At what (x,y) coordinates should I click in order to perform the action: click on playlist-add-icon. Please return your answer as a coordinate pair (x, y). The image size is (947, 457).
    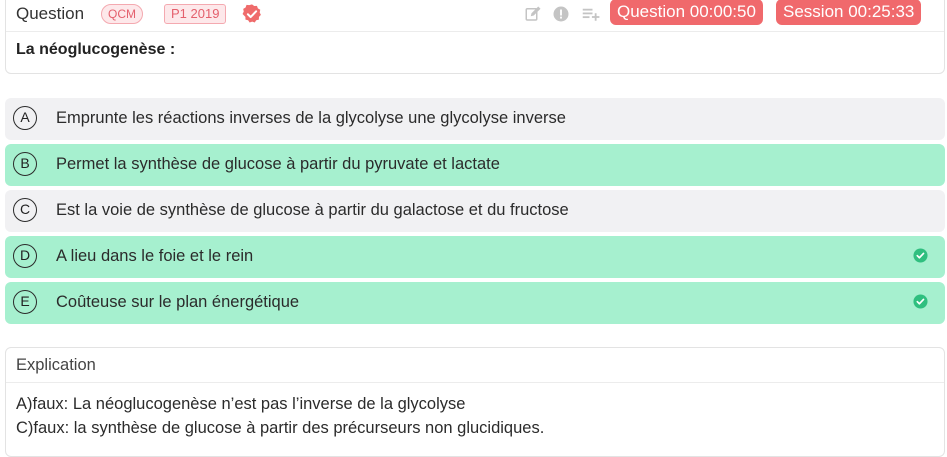
    Looking at the image, I should click on (591, 14).